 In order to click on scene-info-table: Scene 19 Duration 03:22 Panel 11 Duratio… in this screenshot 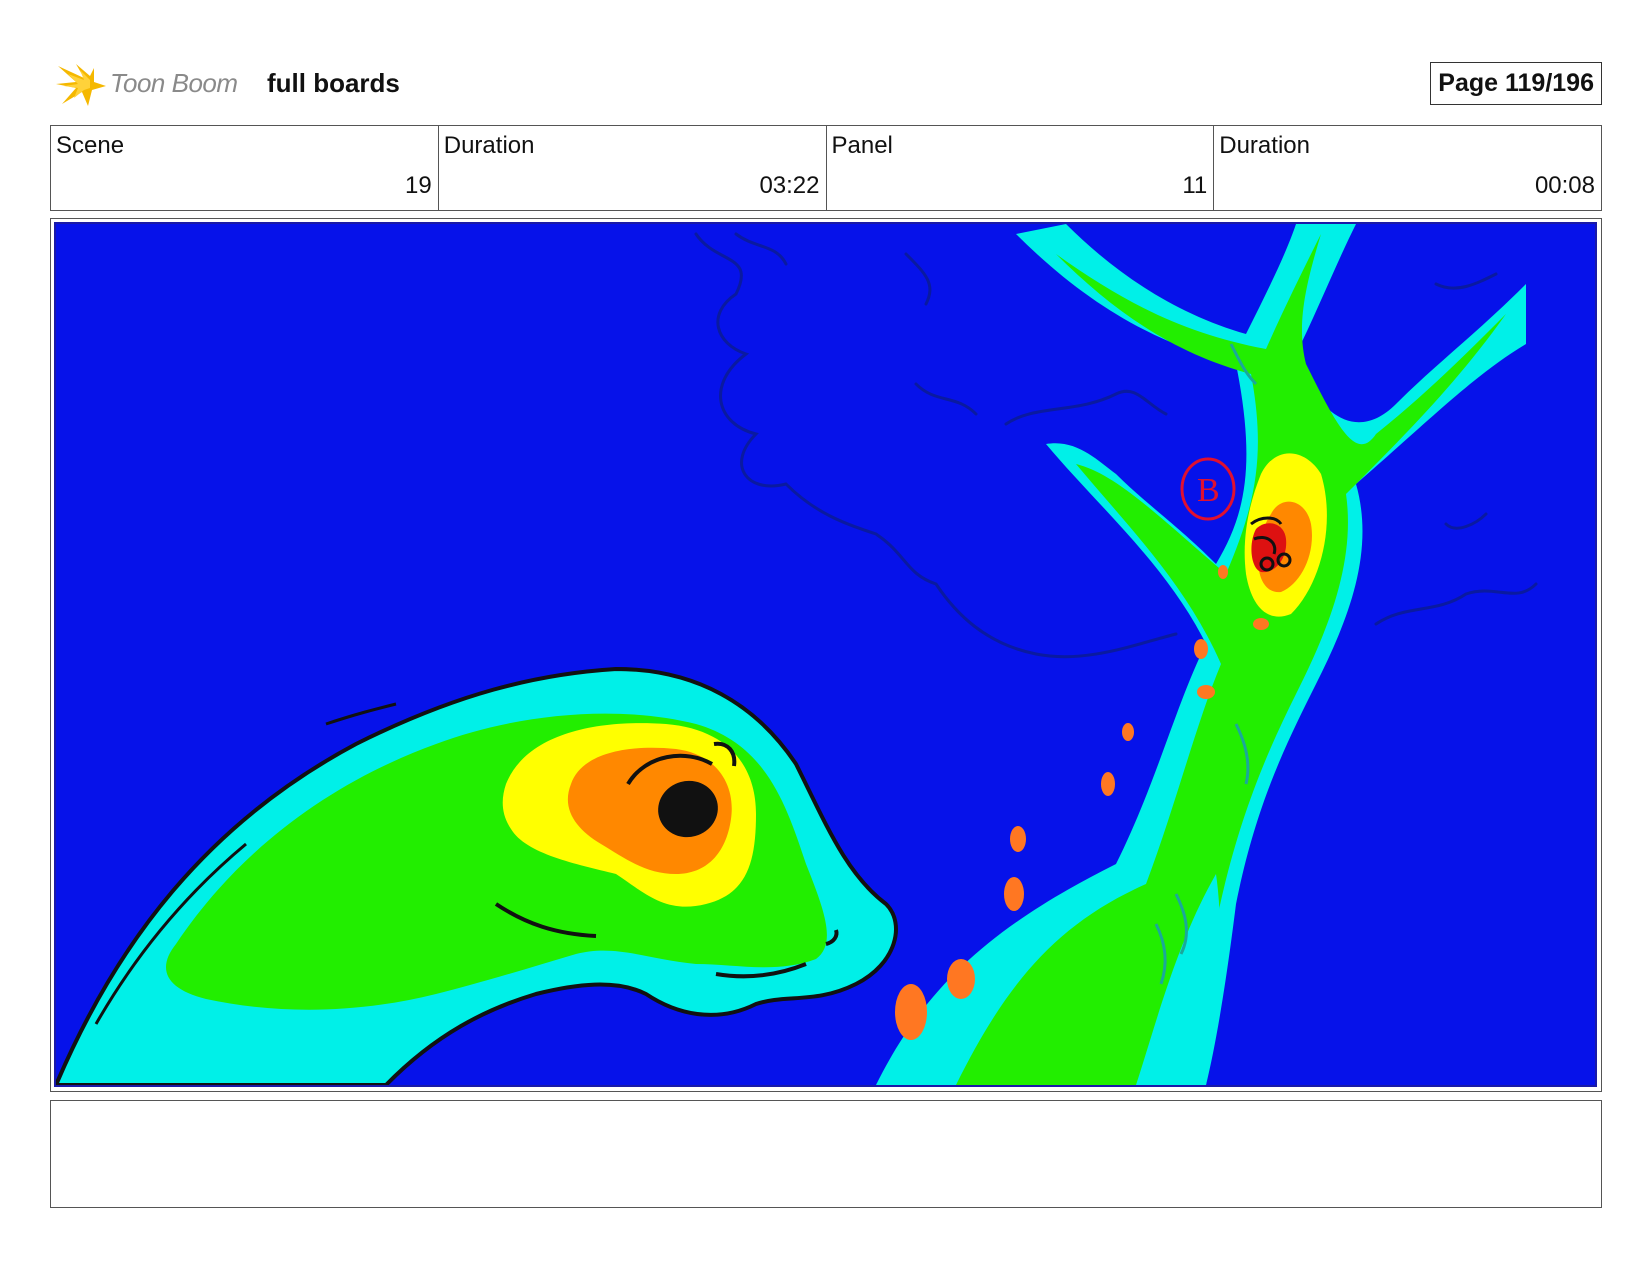, I will do `click(826, 168)`.